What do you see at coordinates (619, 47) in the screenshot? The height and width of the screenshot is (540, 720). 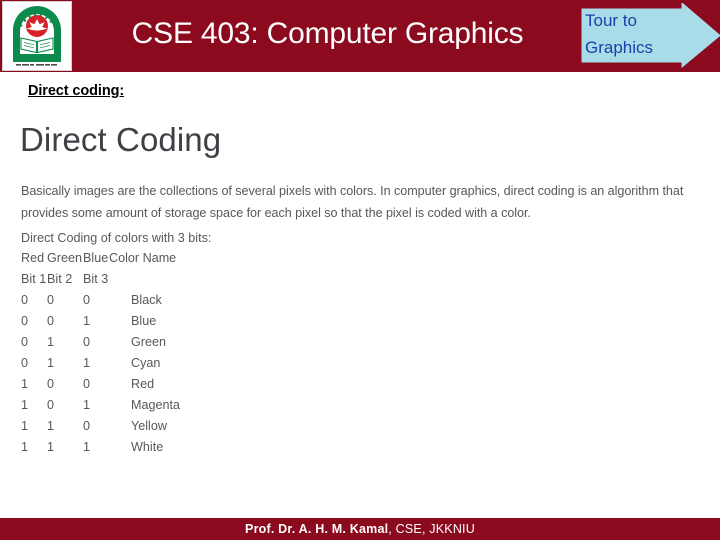 I see `banner-label-line2: Graphics` at bounding box center [619, 47].